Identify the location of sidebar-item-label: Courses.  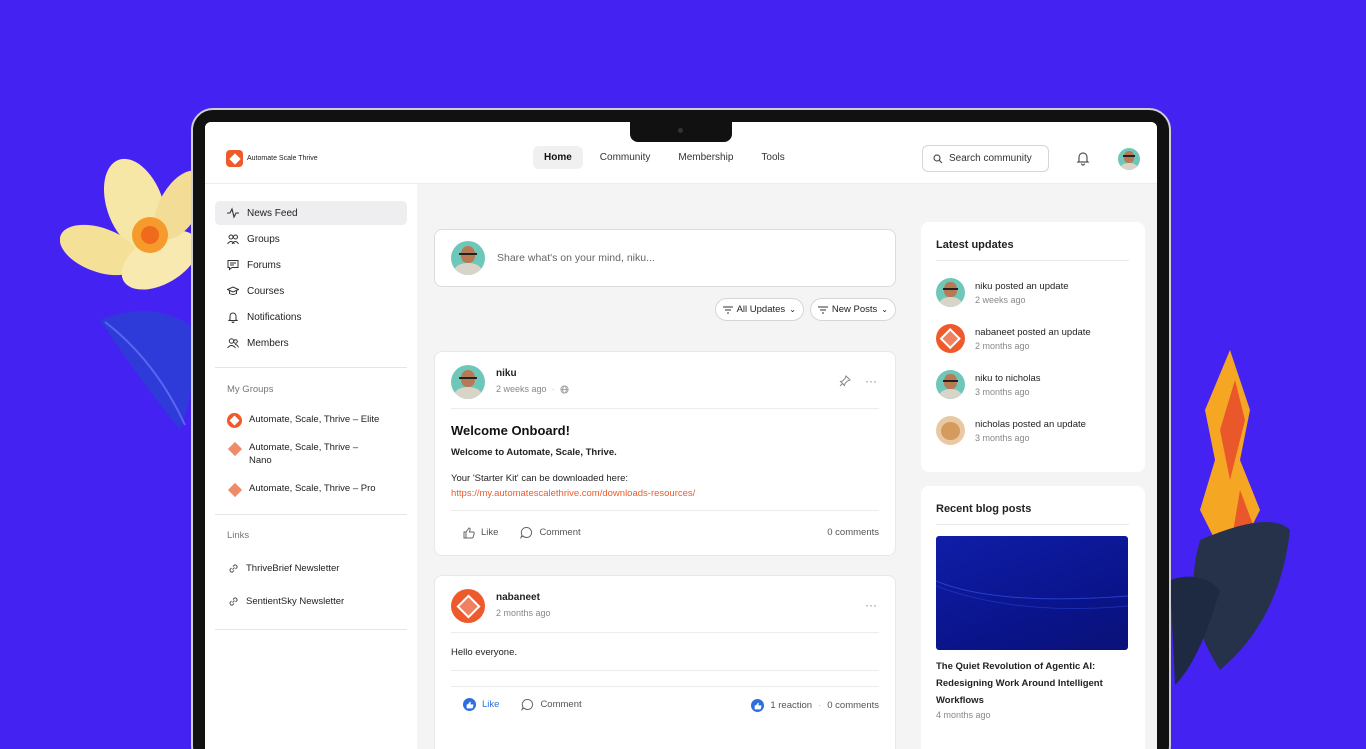
(266, 291).